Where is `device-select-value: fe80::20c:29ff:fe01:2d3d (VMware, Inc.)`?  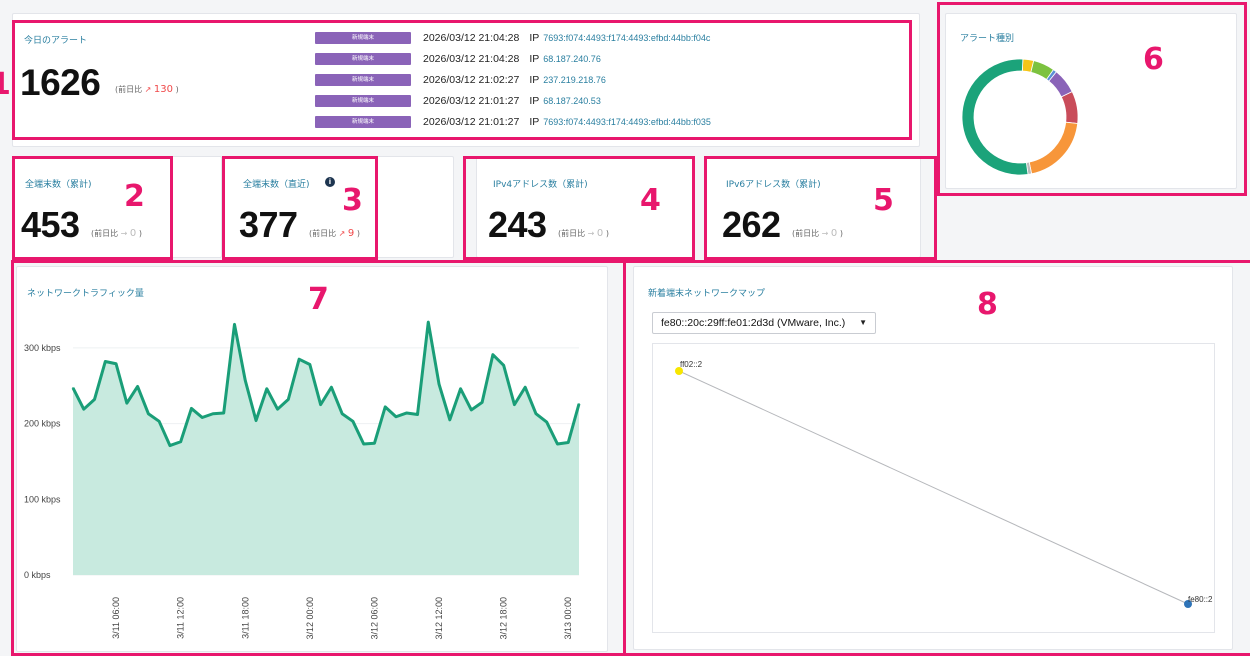 device-select-value: fe80::20c:29ff:fe01:2d3d (VMware, Inc.) is located at coordinates (753, 323).